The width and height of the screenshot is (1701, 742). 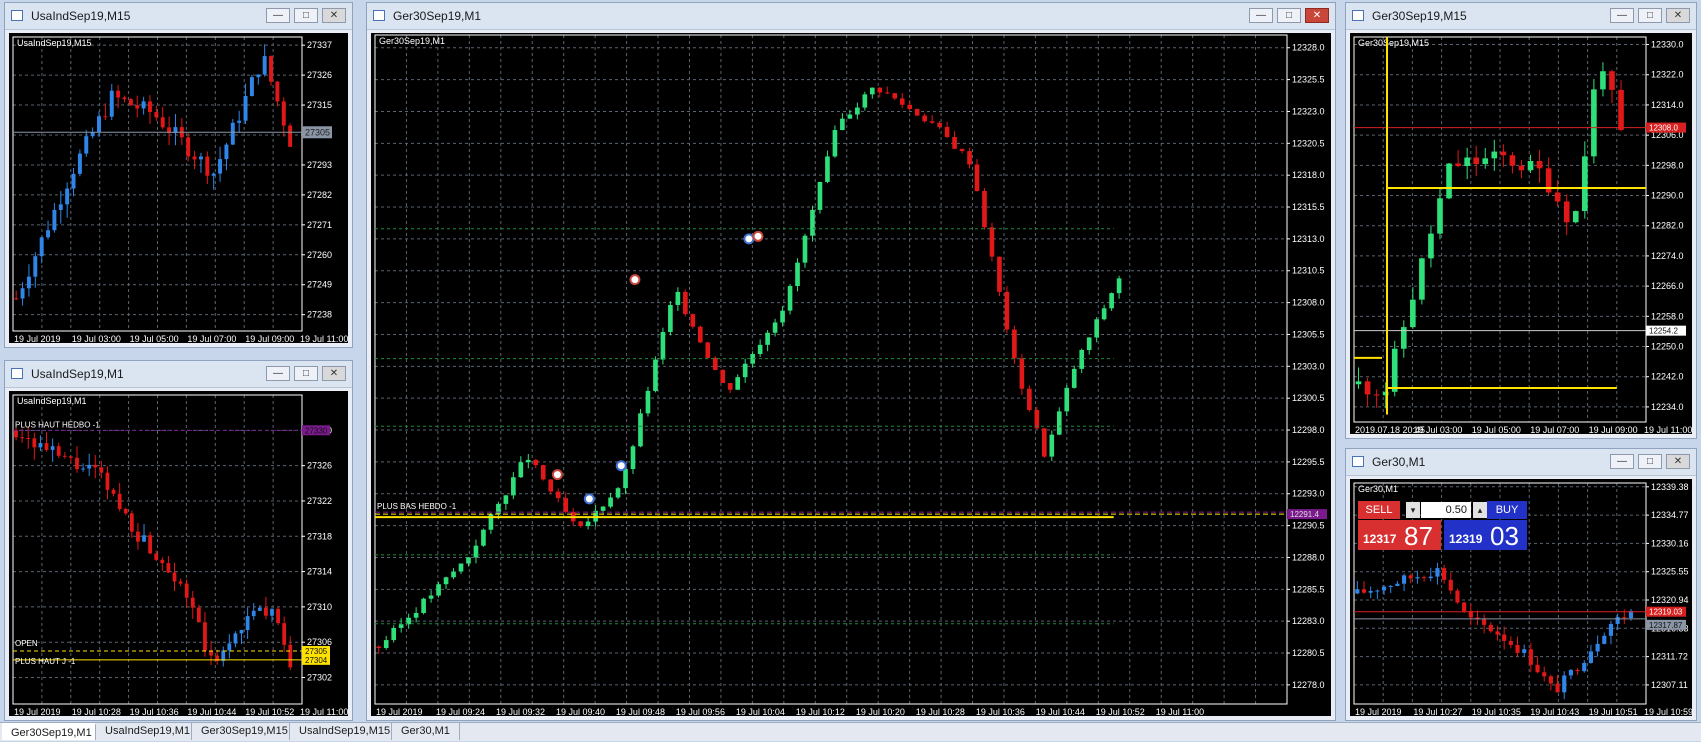 What do you see at coordinates (178, 16) in the screenshot?
I see `window-titlebar: UsaIndSep19,M15 — □ ✕` at bounding box center [178, 16].